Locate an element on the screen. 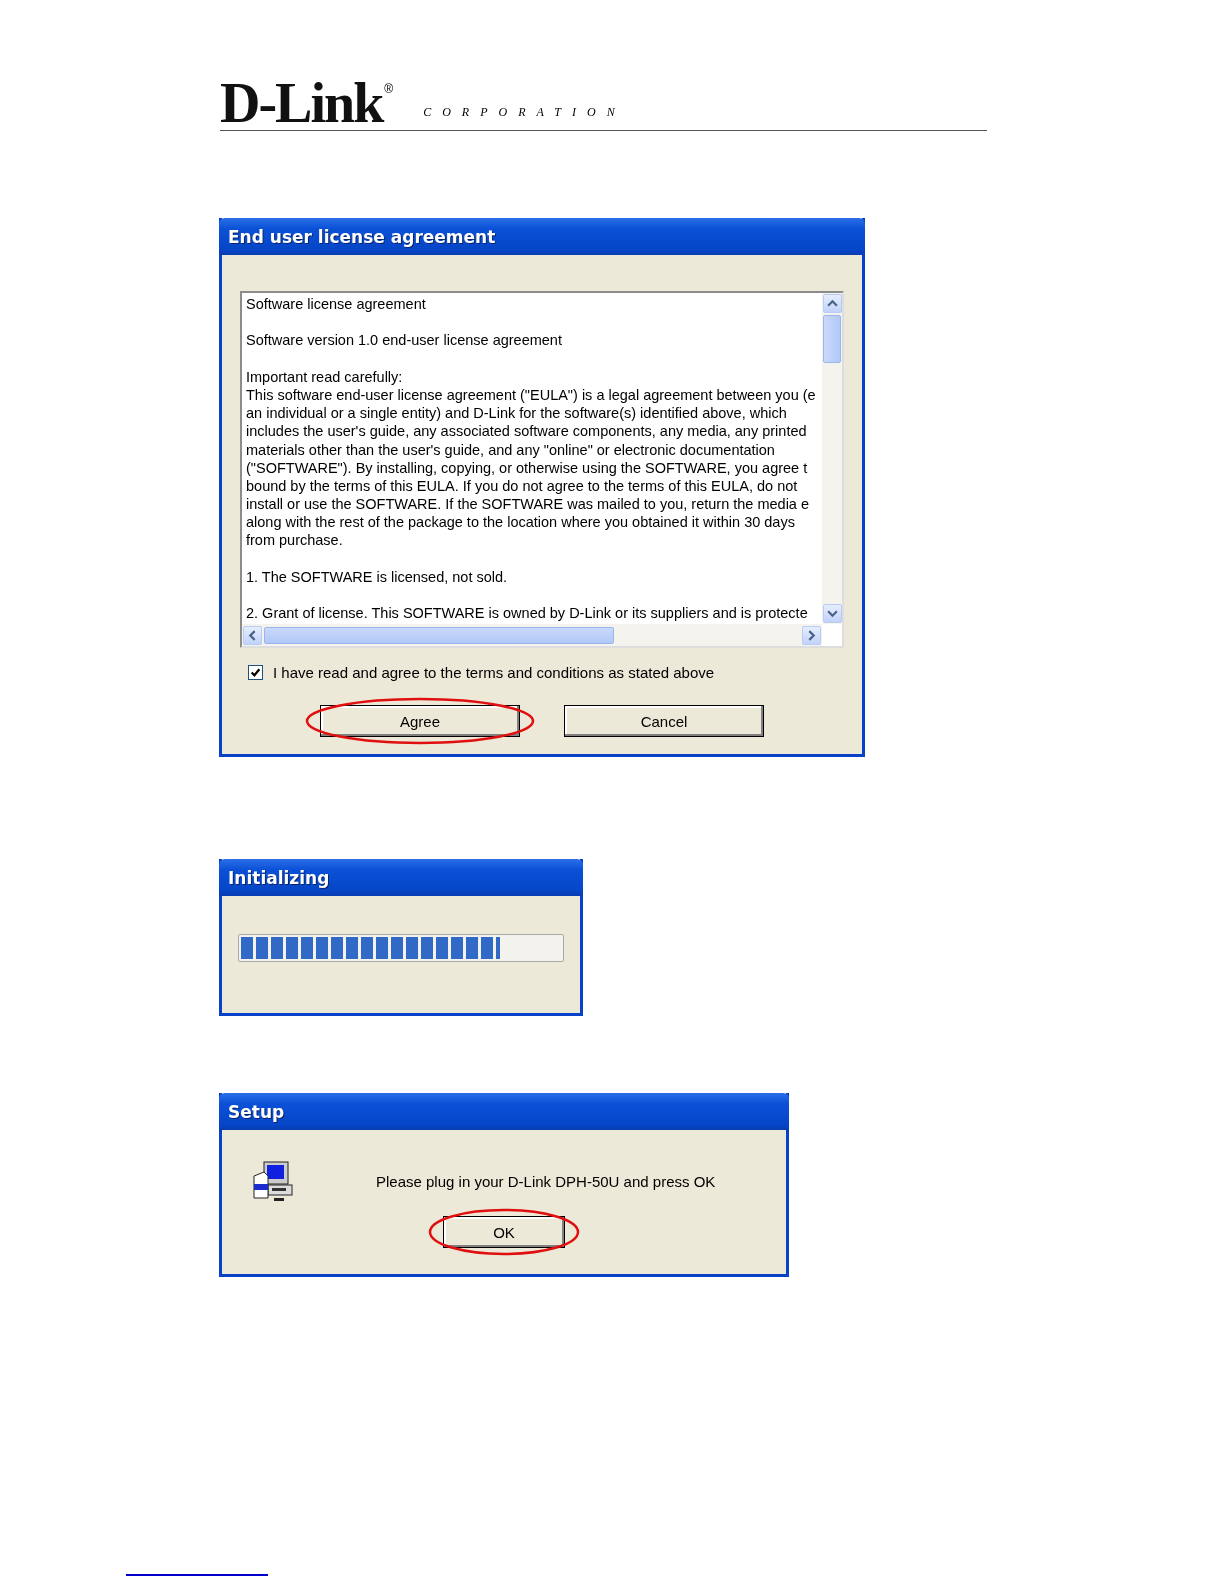 This screenshot has height=1585, width=1225. license-text-line: This software end-user license agreement ("EULA") is a legal agreement between you (e is located at coordinates (531, 395).